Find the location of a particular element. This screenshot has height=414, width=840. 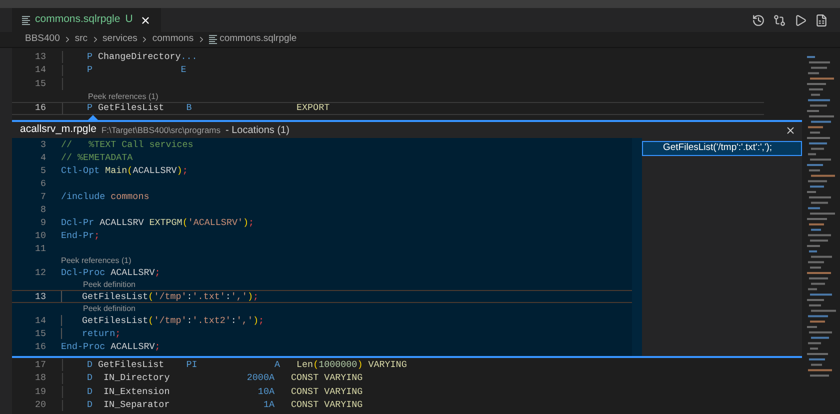

code-line: /include commons is located at coordinates (105, 197).